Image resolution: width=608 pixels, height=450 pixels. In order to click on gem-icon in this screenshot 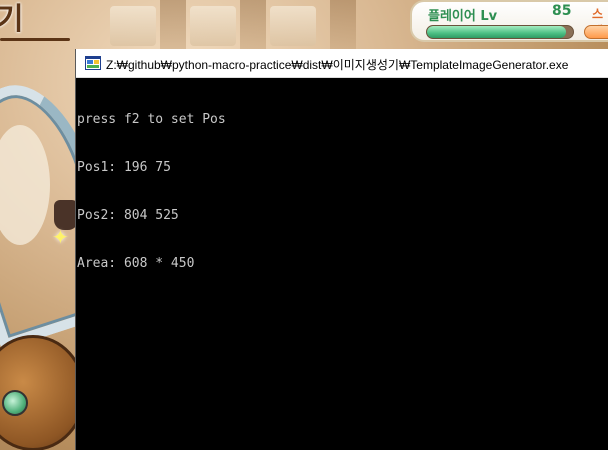, I will do `click(15, 403)`.